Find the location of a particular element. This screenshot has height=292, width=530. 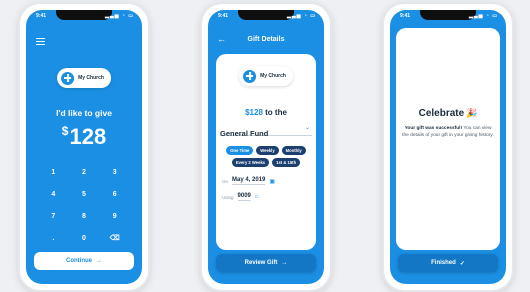

finished-button: Finished ✓ is located at coordinates (448, 263).